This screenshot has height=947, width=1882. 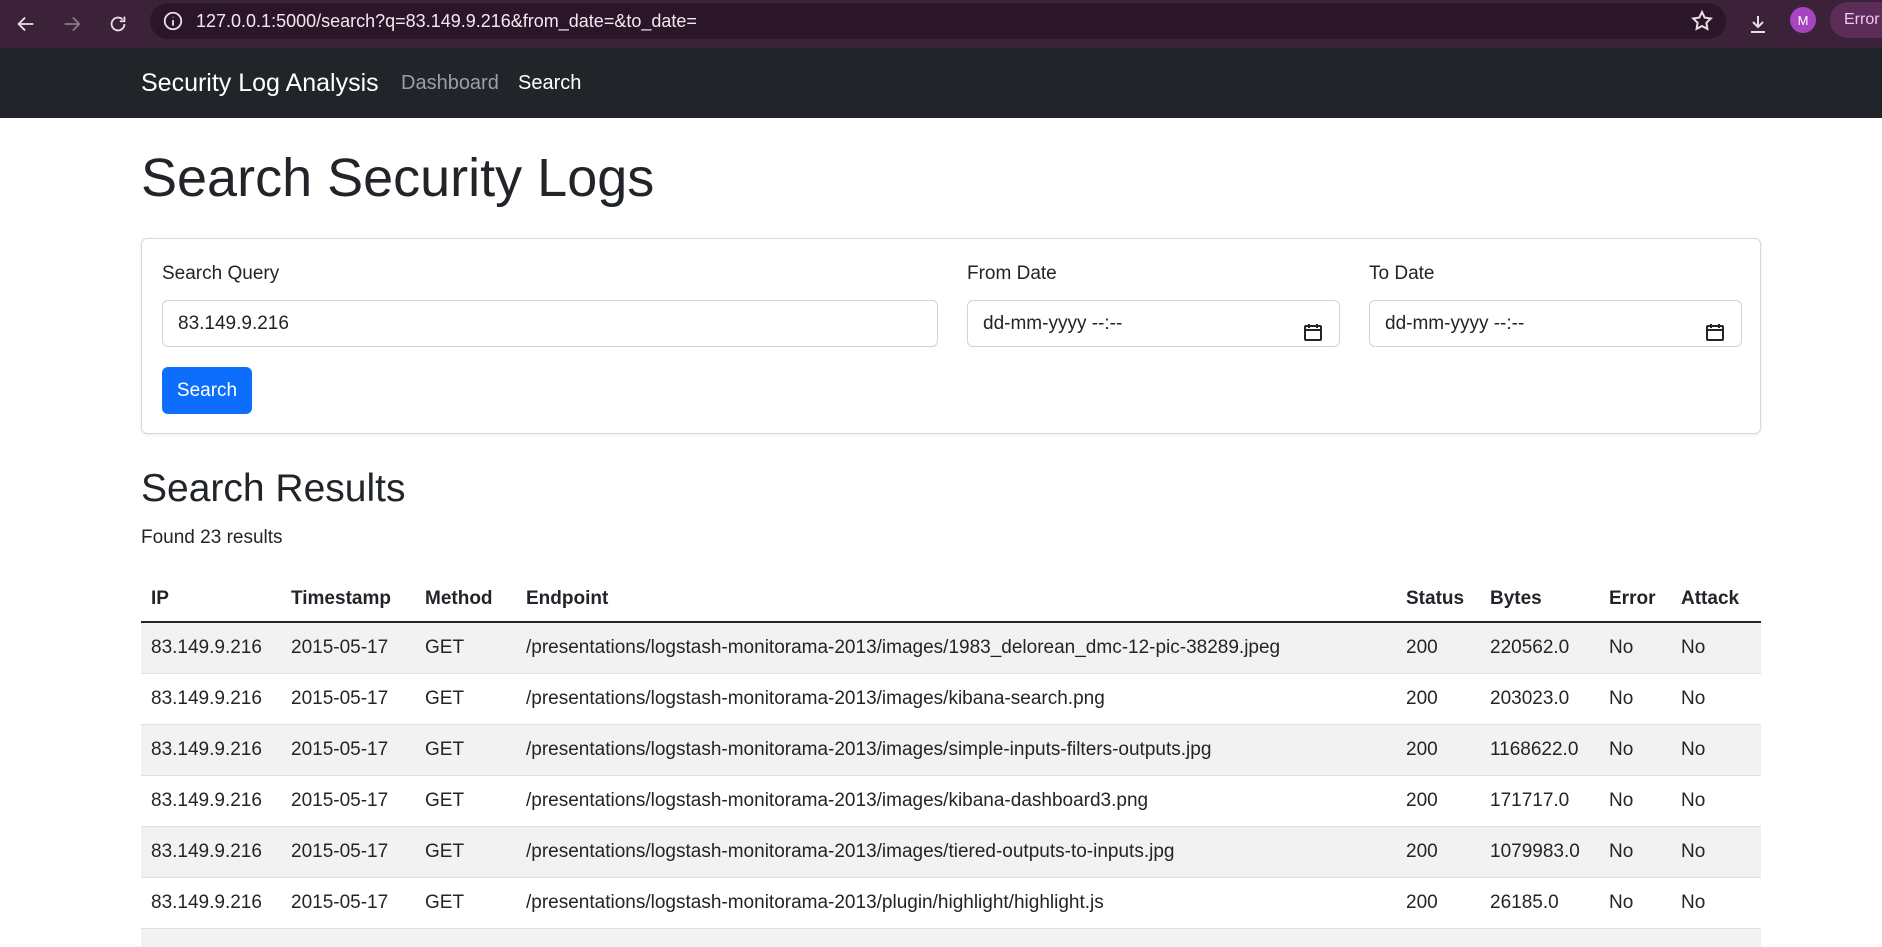 What do you see at coordinates (348, 600) in the screenshot?
I see `column-header-timestamp: Timestamp` at bounding box center [348, 600].